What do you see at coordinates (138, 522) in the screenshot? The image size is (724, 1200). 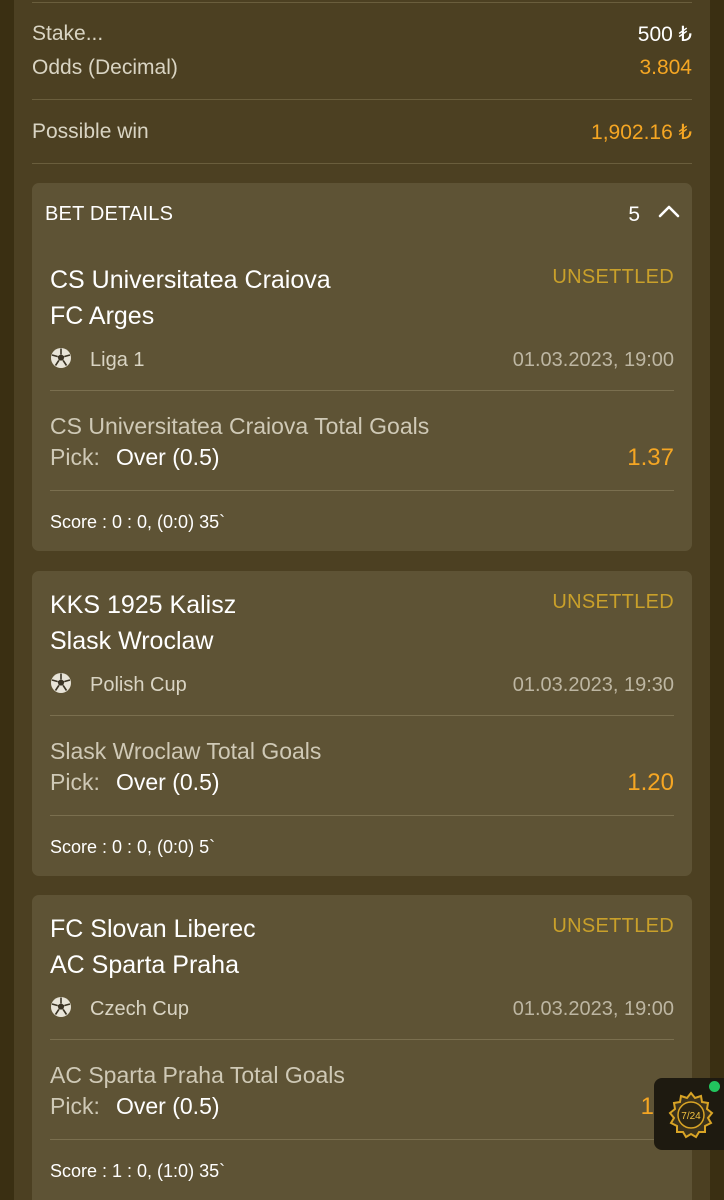 I see `live-score: Score : 0 : 0, (0:0) 35`` at bounding box center [138, 522].